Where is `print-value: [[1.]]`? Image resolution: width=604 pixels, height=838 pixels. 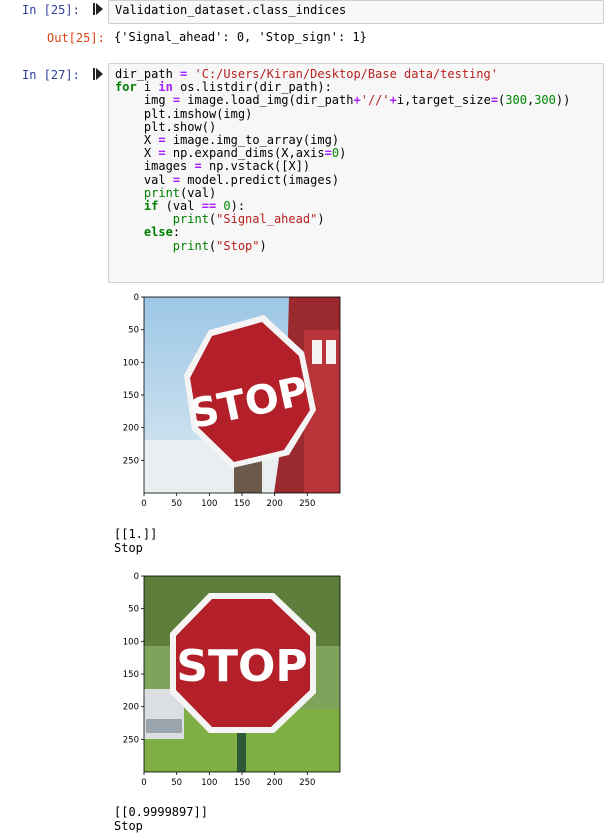
print-value: [[1.]] is located at coordinates (136, 534).